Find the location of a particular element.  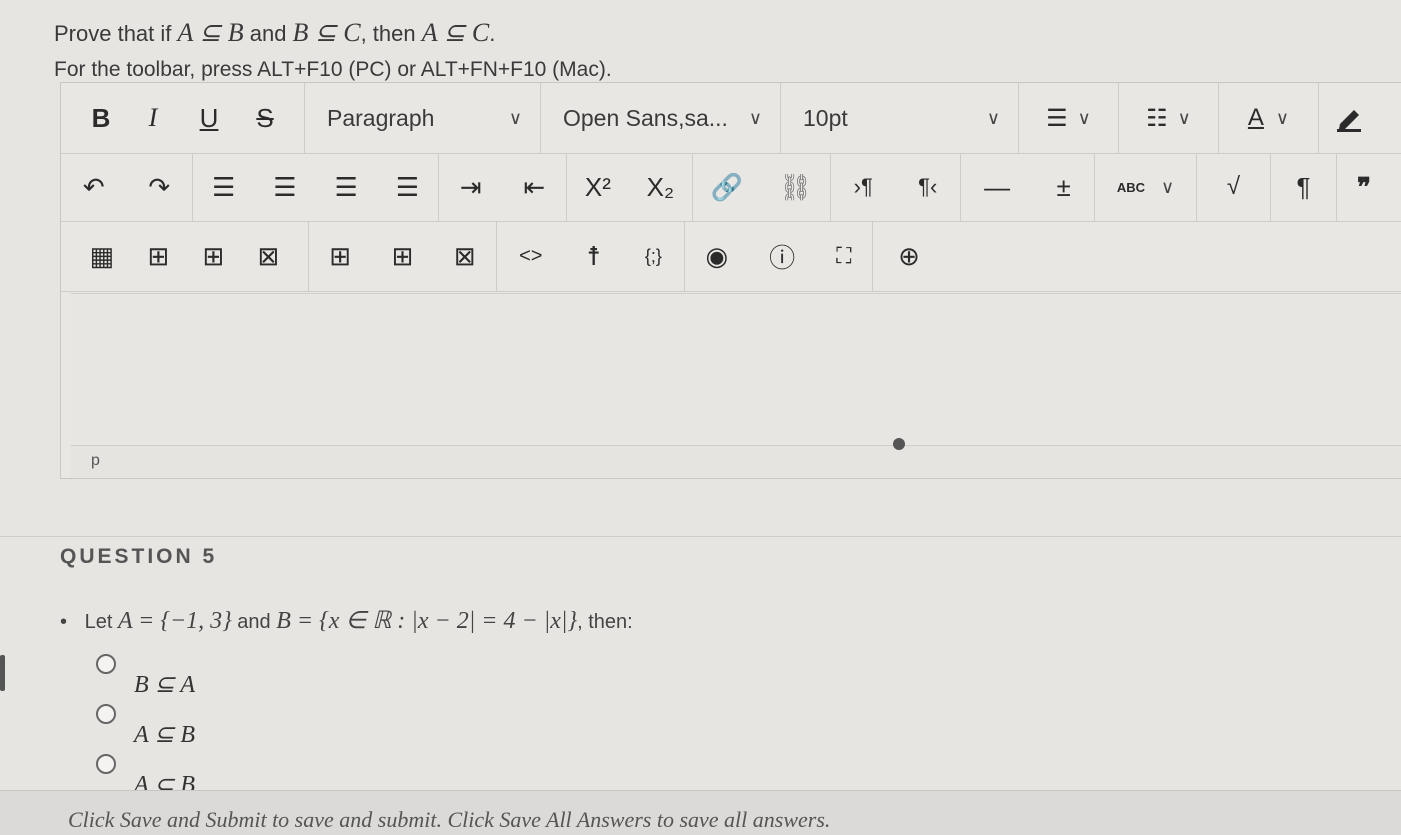

outdent-icon: ⇤ is located at coordinates (534, 187).